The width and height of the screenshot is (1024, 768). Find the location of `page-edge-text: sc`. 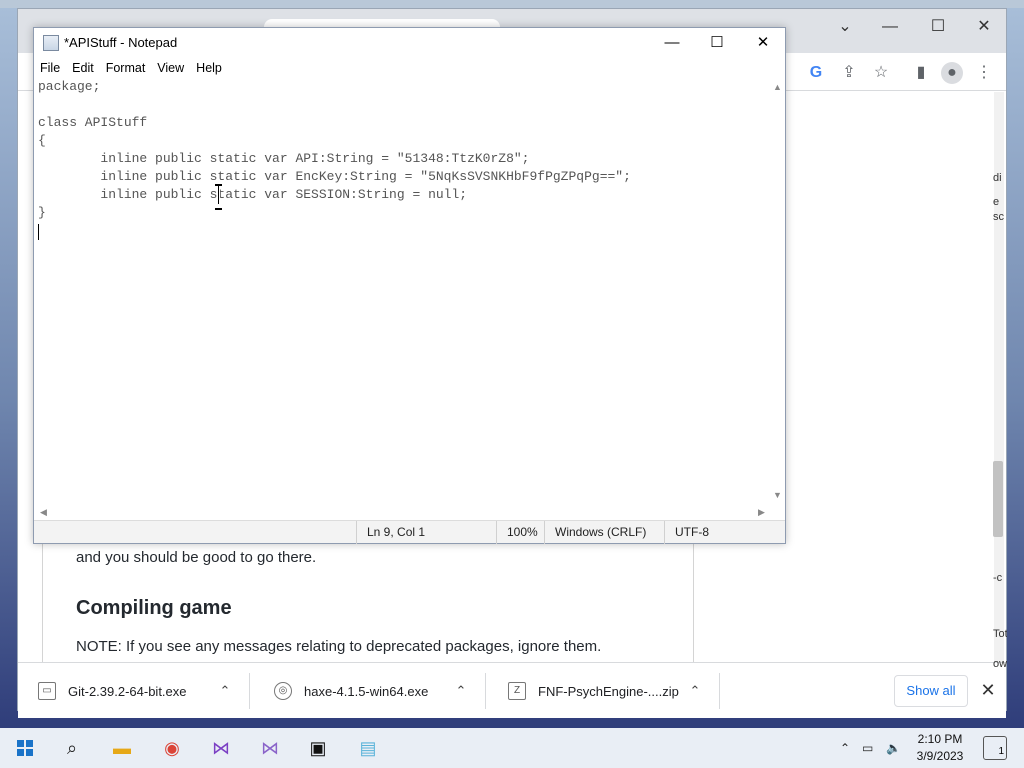

page-edge-text: sc is located at coordinates (998, 217).